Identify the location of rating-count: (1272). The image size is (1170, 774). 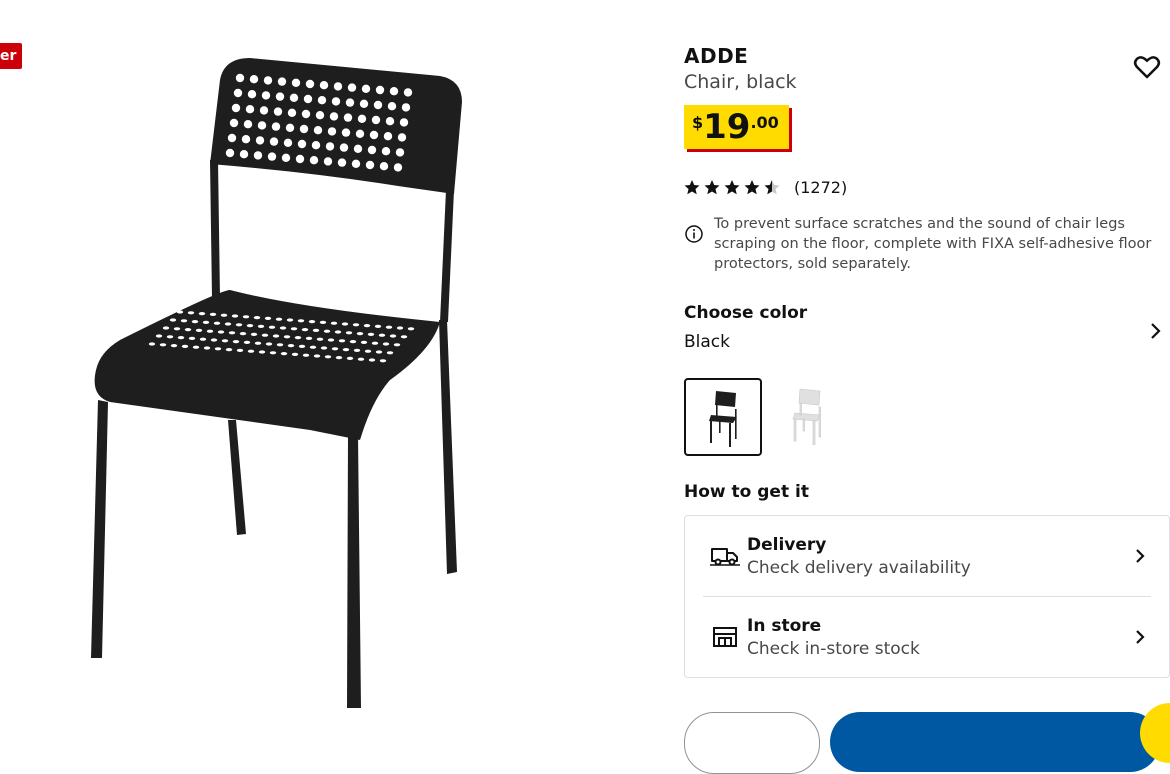
(820, 187).